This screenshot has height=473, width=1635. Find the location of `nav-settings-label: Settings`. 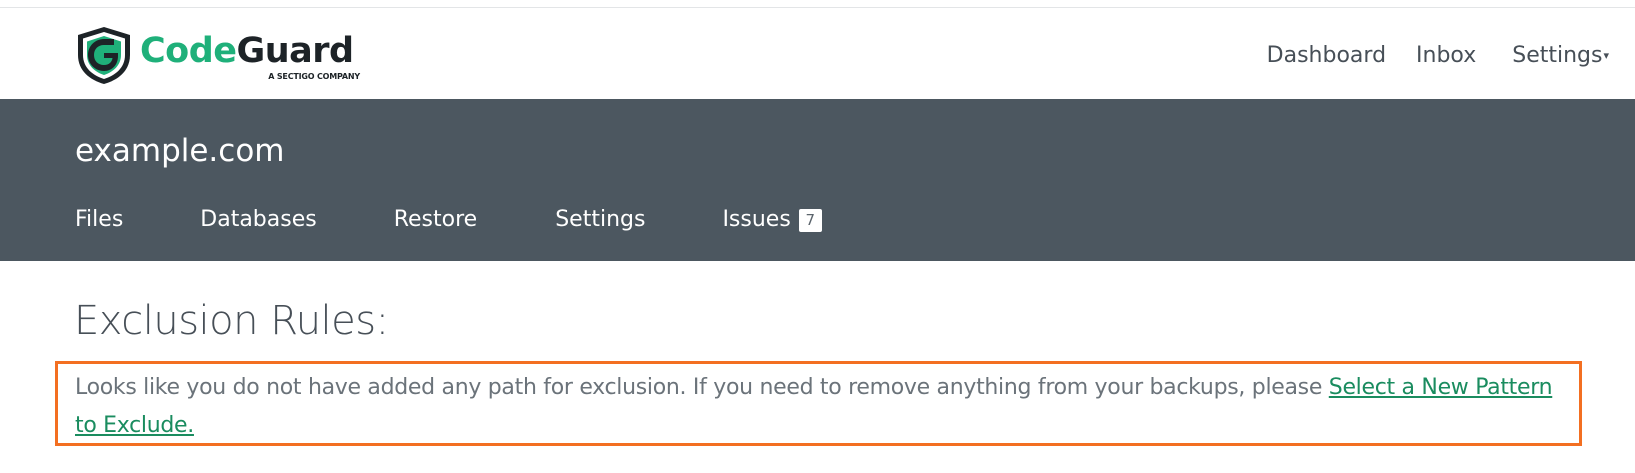

nav-settings-label: Settings is located at coordinates (1557, 55).